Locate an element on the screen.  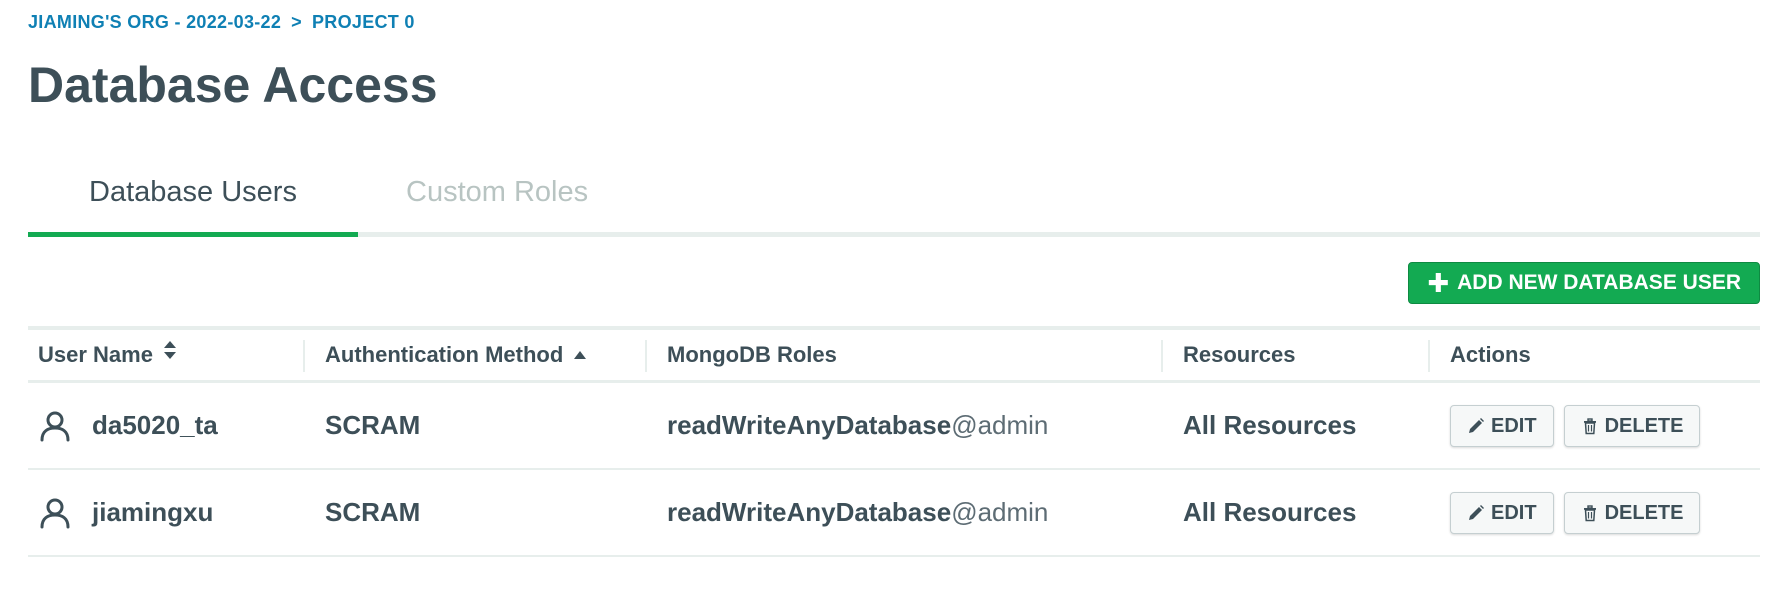
user-name: jiamingxu is located at coordinates (153, 512).